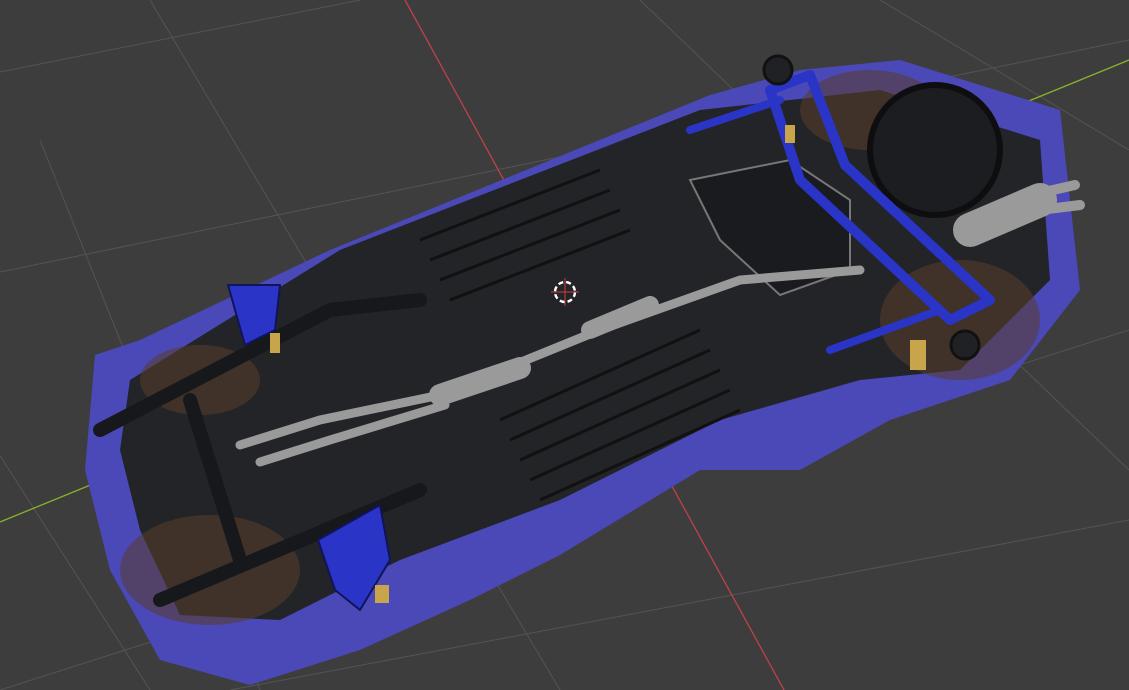 The image size is (1129, 690). Describe the element at coordinates (935, 150) in the screenshot. I see `spare-wheel-well` at that location.